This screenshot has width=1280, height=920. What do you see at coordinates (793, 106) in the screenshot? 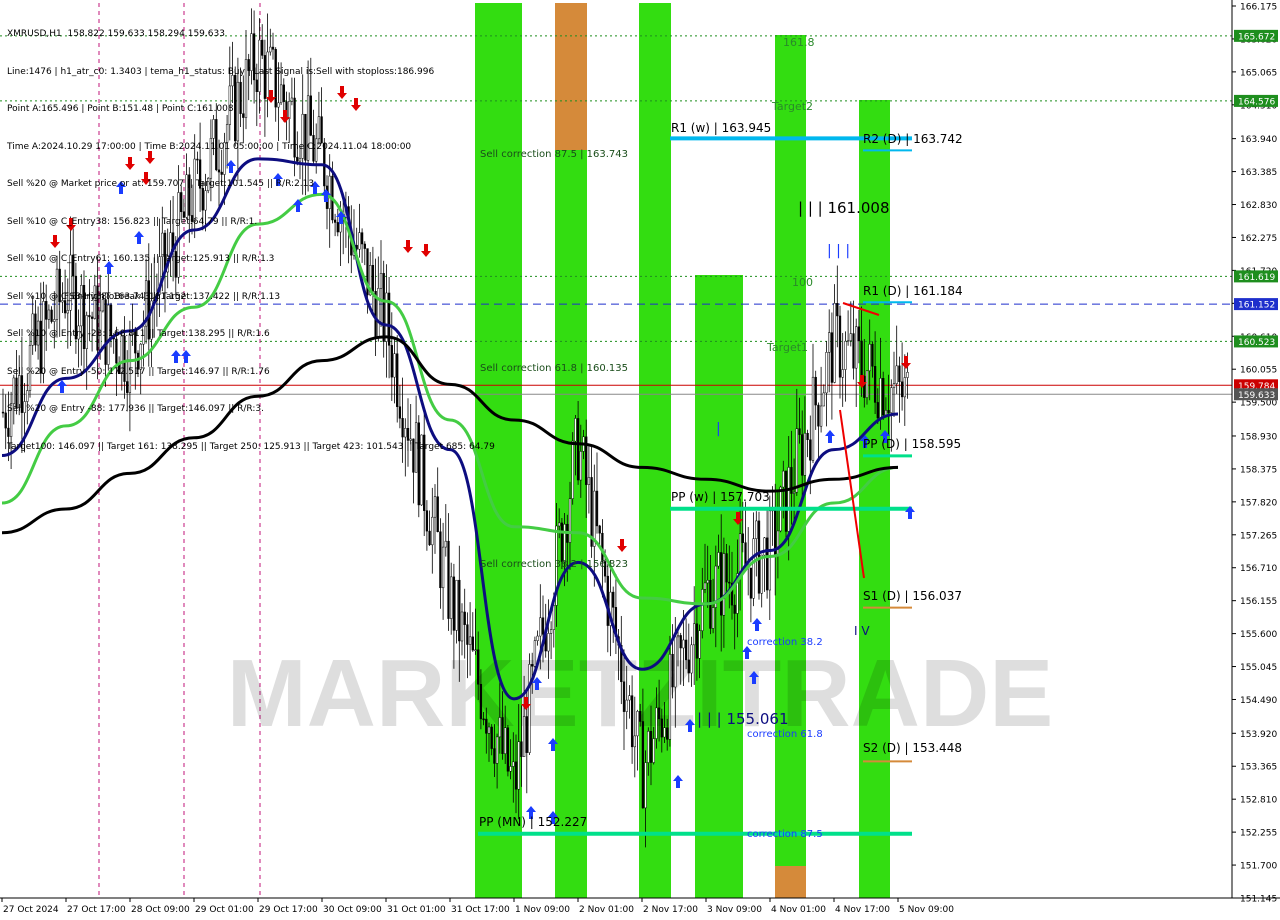
I see `target2-label: Target2` at bounding box center [793, 106].